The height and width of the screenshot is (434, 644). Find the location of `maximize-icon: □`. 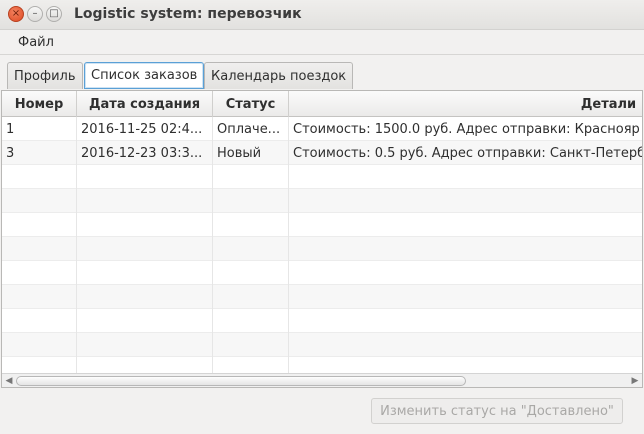

maximize-icon: □ is located at coordinates (54, 13).